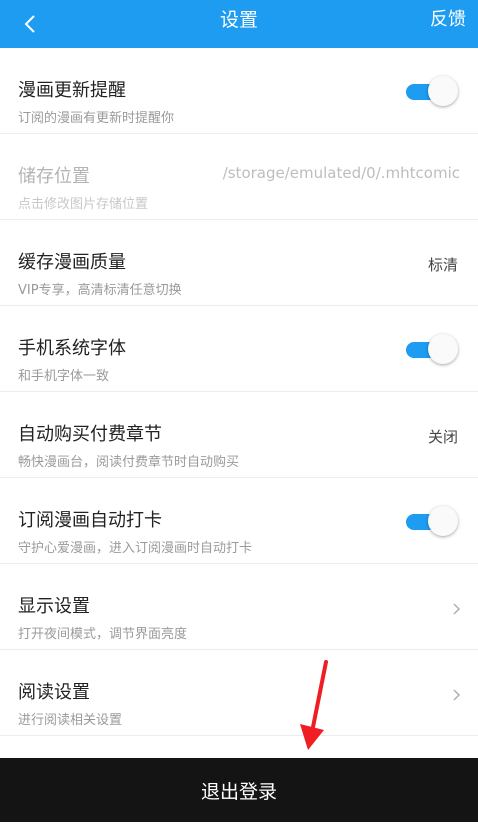 This screenshot has height=826, width=478. Describe the element at coordinates (129, 462) in the screenshot. I see `setting-subtitle: 畅快漫画台，阅读付费章节时自动购买` at that location.